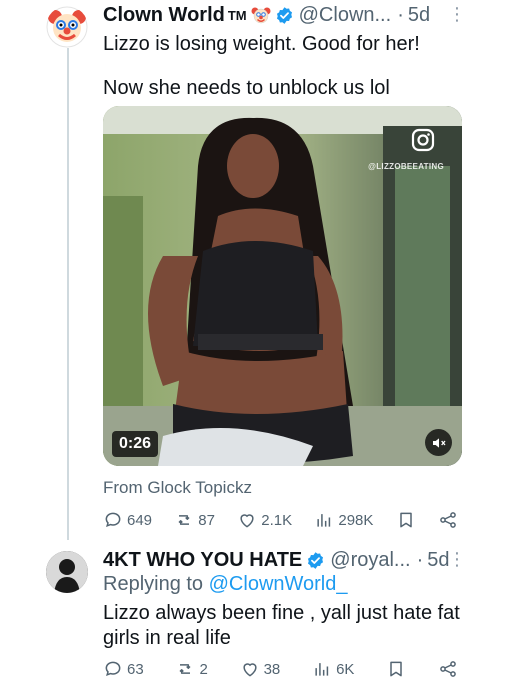 Image resolution: width=510 pixels, height=680 pixels. I want to click on tweet2-text-line2: girls in real life, so click(167, 638).